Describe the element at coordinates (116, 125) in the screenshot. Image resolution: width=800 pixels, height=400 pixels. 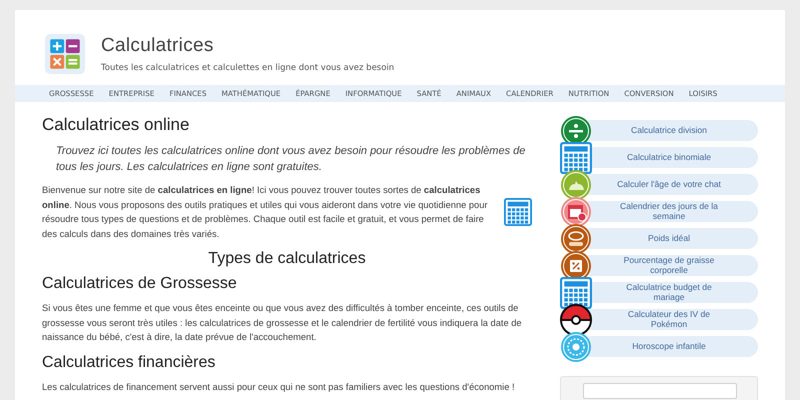
I see `page-heading: Calculatrices online` at that location.